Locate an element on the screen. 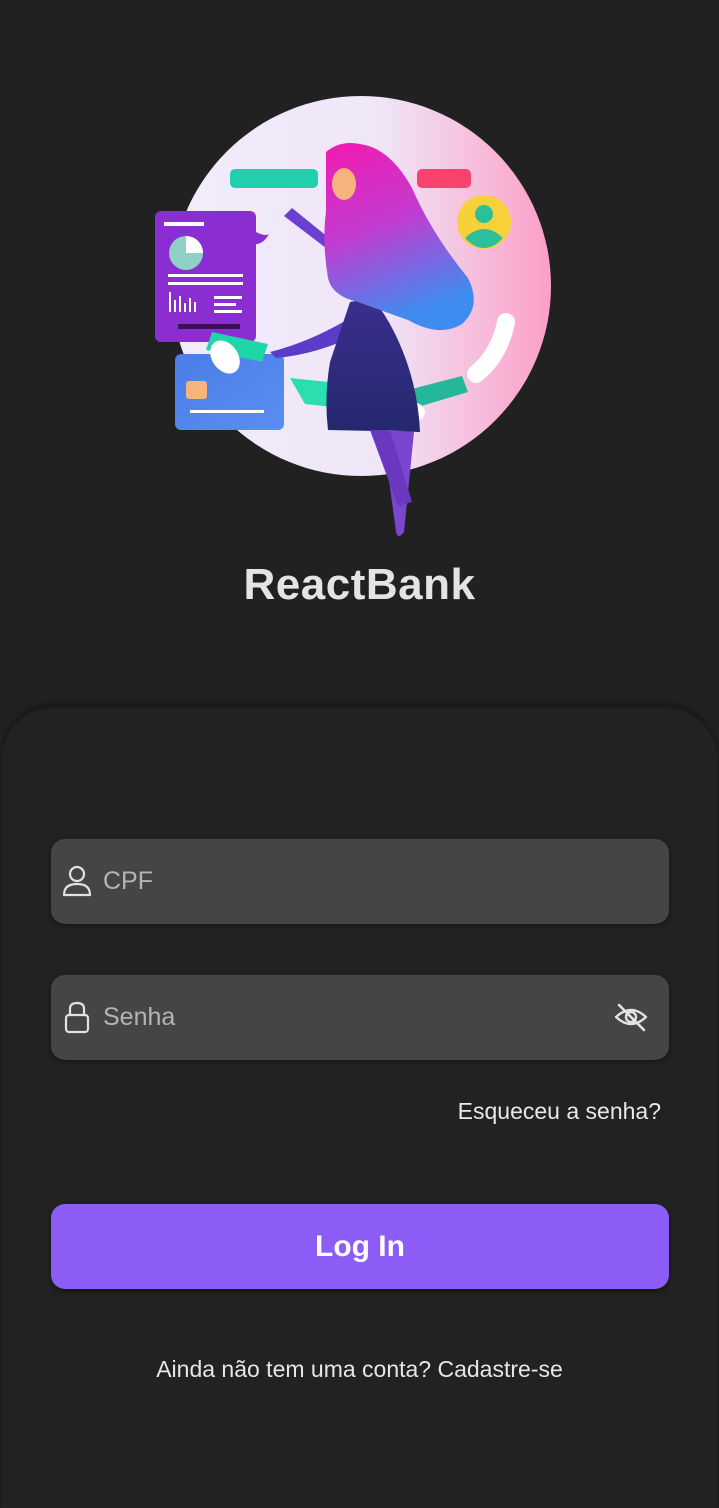 Image resolution: width=719 pixels, height=1508 pixels. login-button: Log In is located at coordinates (360, 1246).